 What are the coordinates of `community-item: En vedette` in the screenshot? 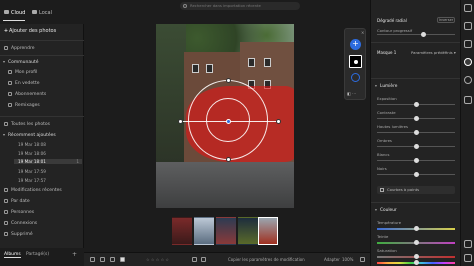 It's located at (23, 83).